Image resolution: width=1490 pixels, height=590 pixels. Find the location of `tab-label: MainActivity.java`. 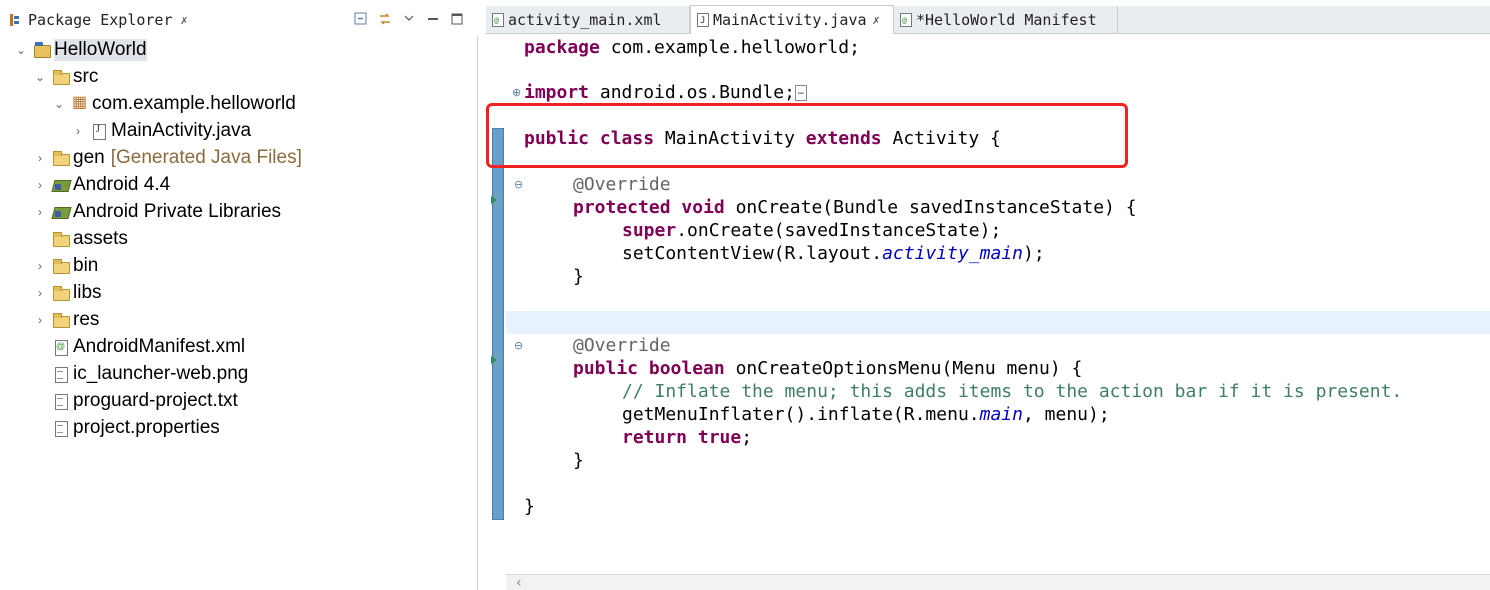

tab-label: MainActivity.java is located at coordinates (790, 20).